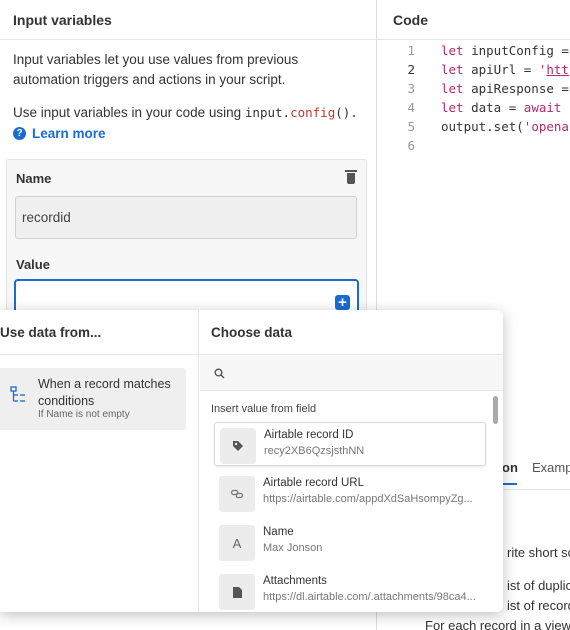 Image resolution: width=570 pixels, height=630 pixels. What do you see at coordinates (538, 585) in the screenshot?
I see `docs-text: ist of duplica` at bounding box center [538, 585].